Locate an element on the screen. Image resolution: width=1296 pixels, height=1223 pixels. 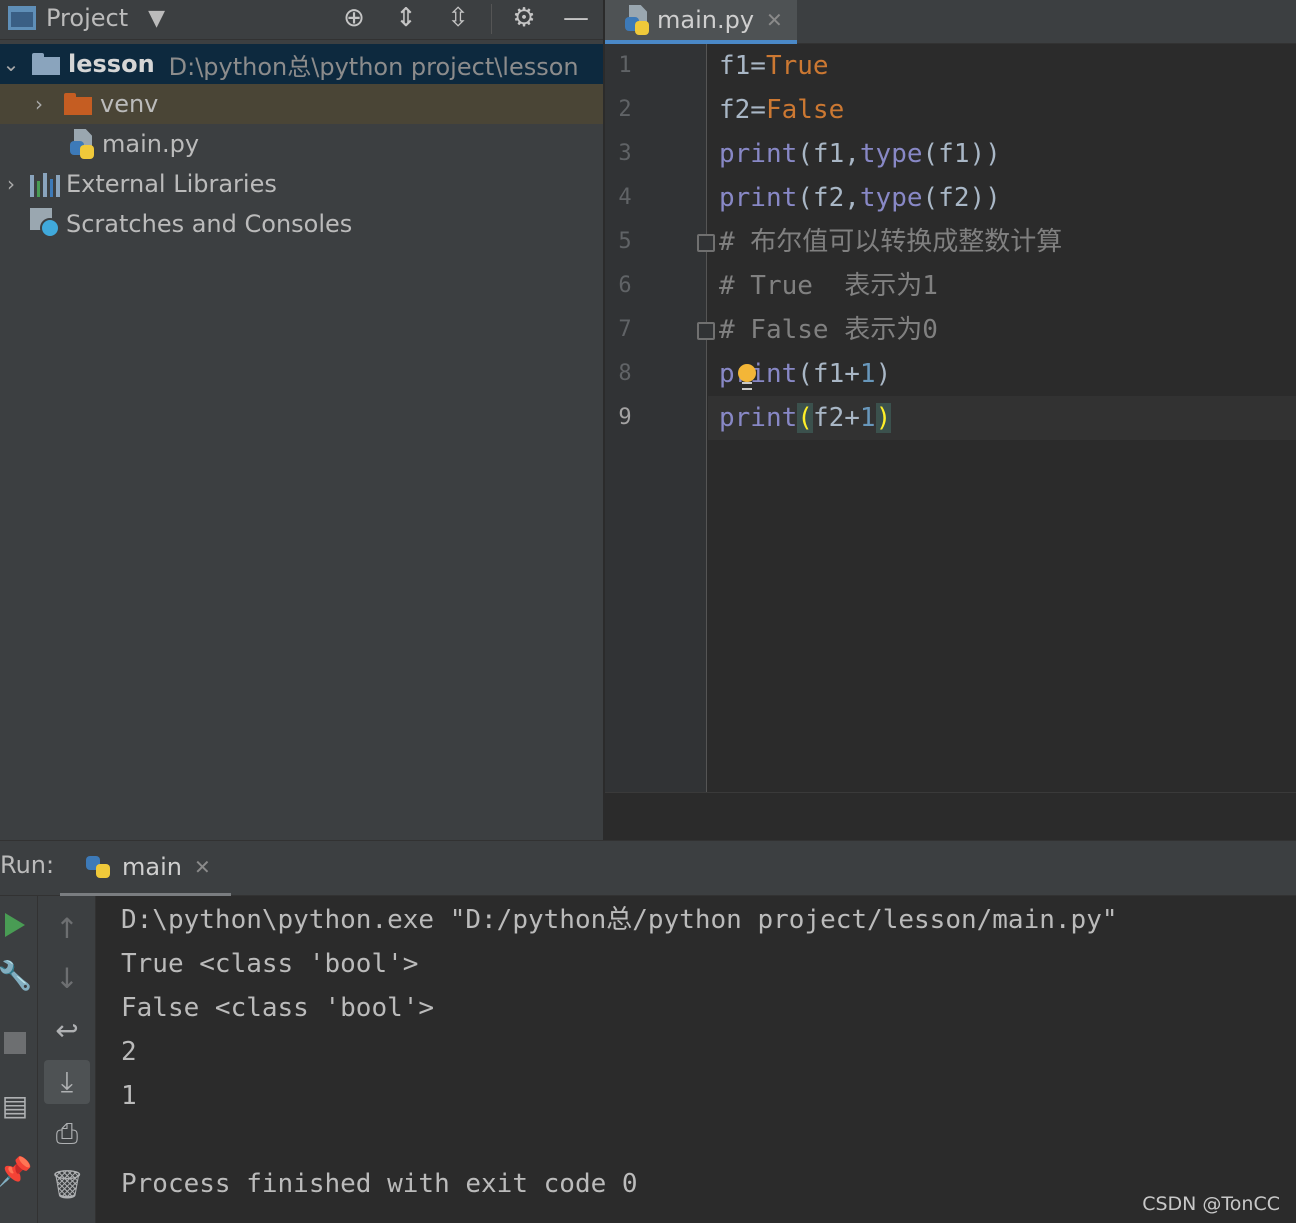
tree-item-main-py: main.py is located at coordinates (301, 144).